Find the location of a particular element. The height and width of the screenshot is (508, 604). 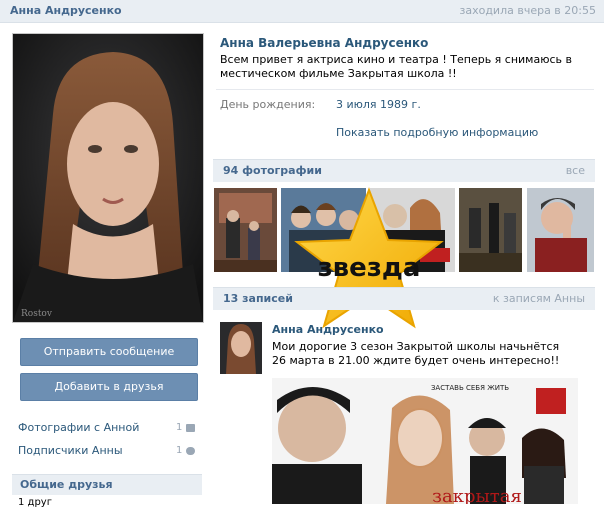

full-name: Анна Валерьевна Андрусенко is located at coordinates (324, 43).